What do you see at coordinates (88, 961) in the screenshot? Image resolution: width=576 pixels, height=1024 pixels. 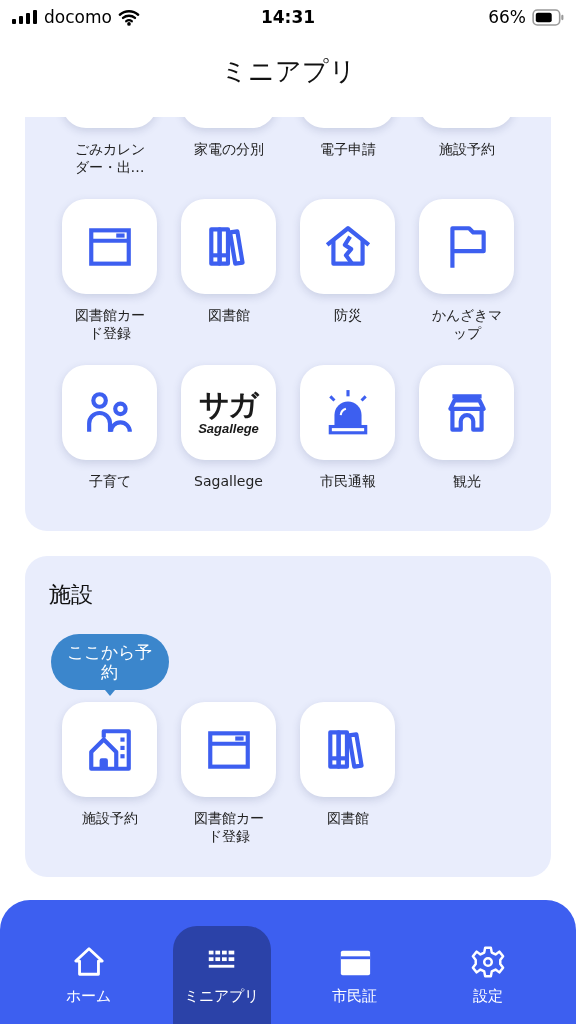 I see `home-icon` at bounding box center [88, 961].